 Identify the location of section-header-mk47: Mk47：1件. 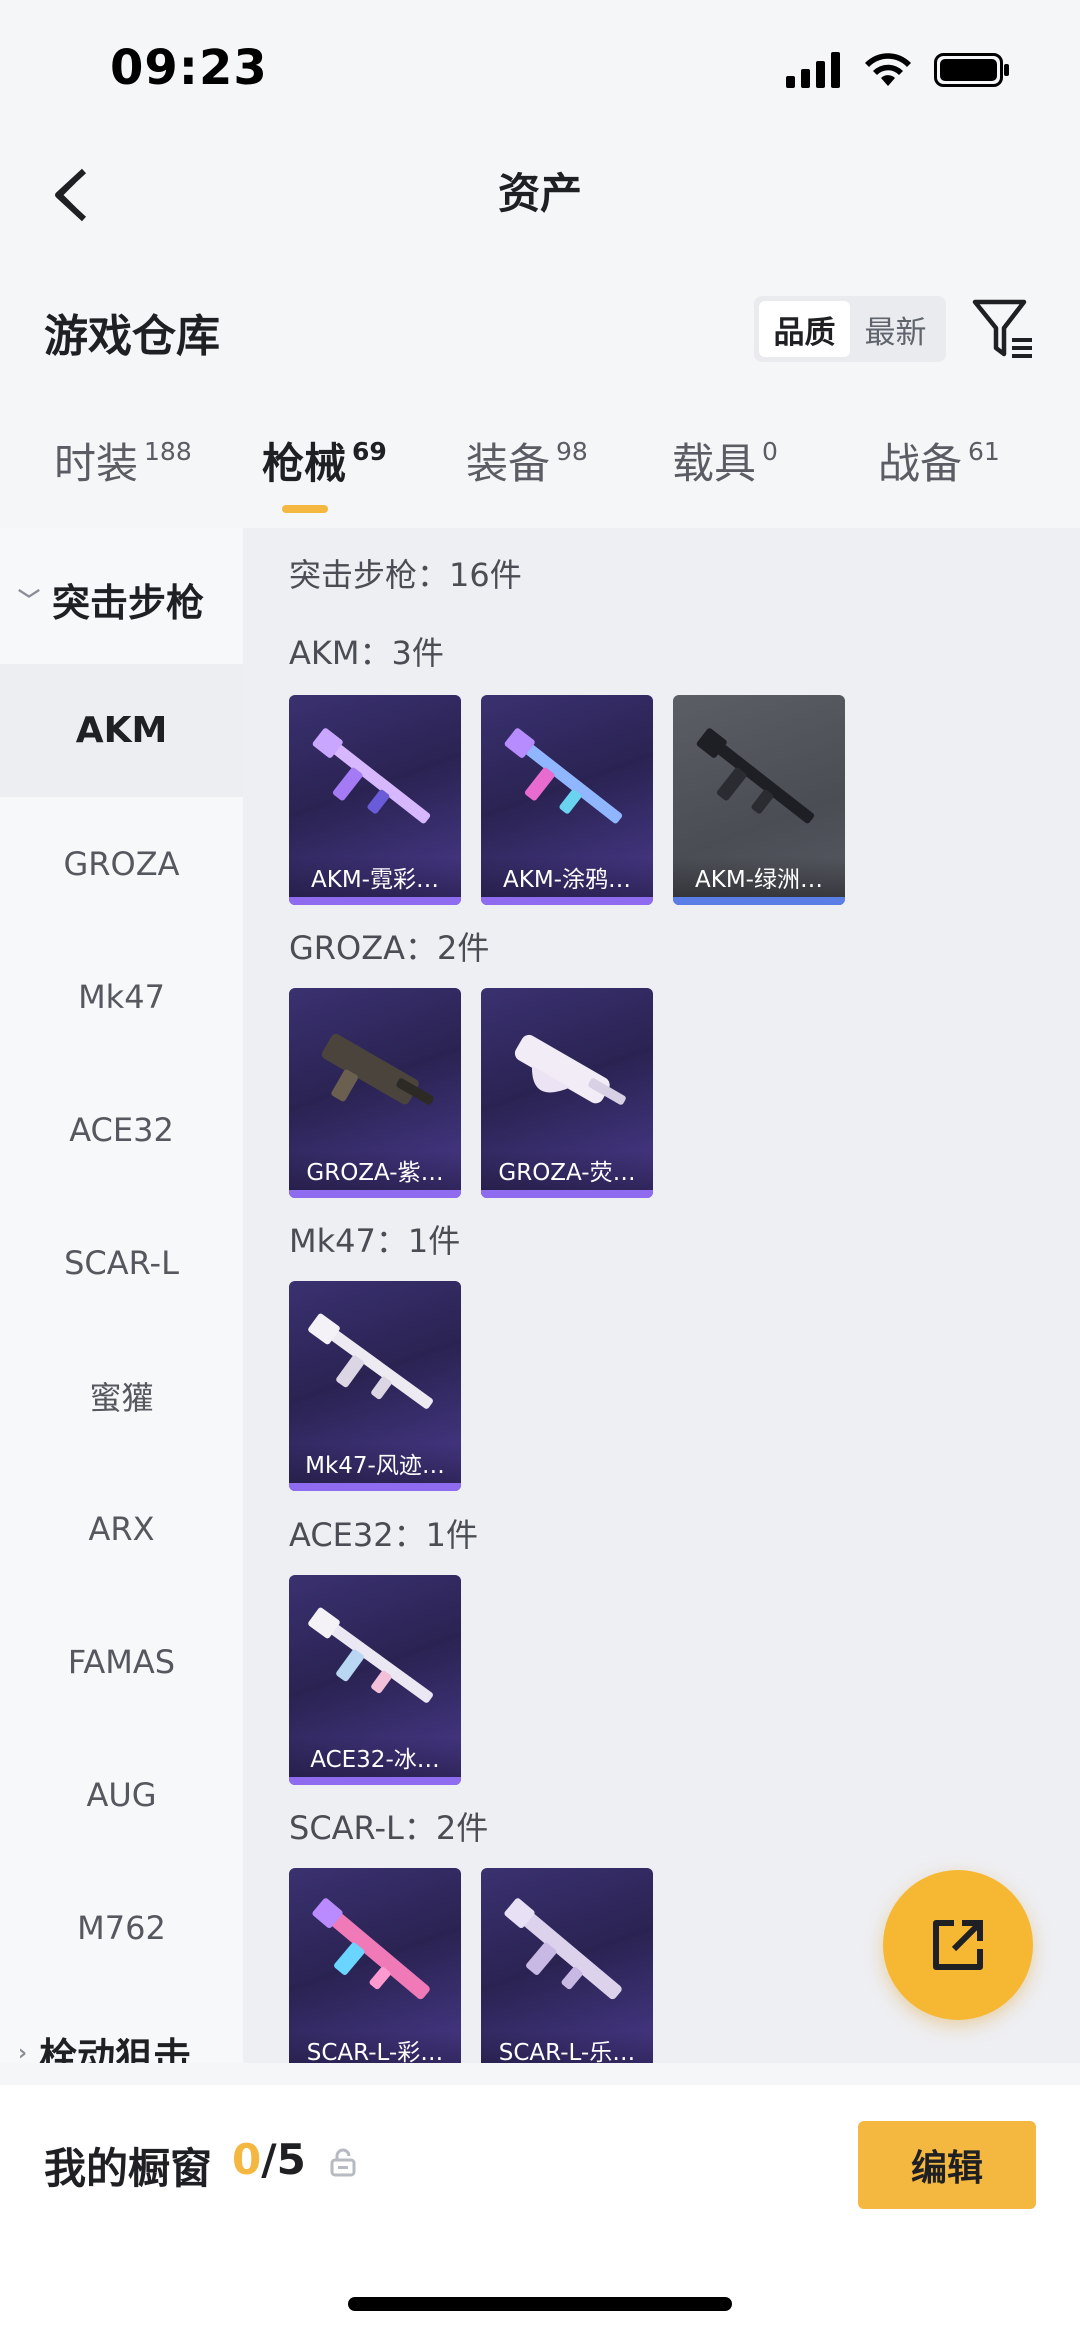
(375, 1241).